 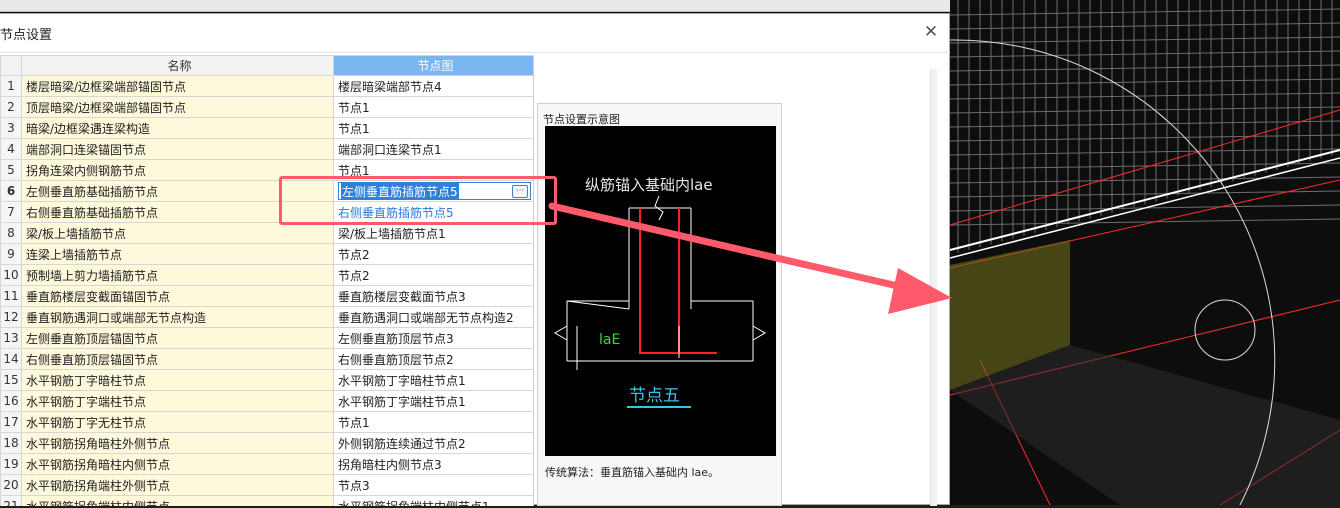 I want to click on row-node-cell: 楼层暗梁端部节点4, so click(x=433, y=86).